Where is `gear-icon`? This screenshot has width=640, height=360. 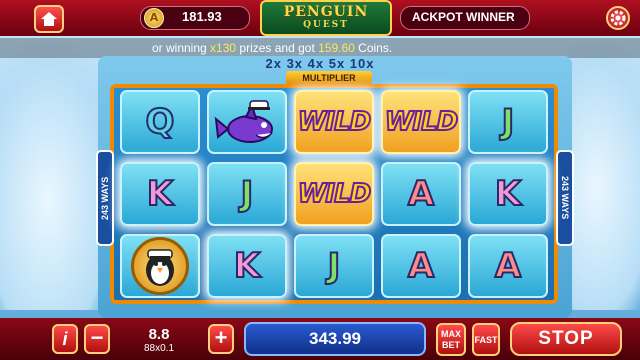
gear-icon is located at coordinates (618, 18).